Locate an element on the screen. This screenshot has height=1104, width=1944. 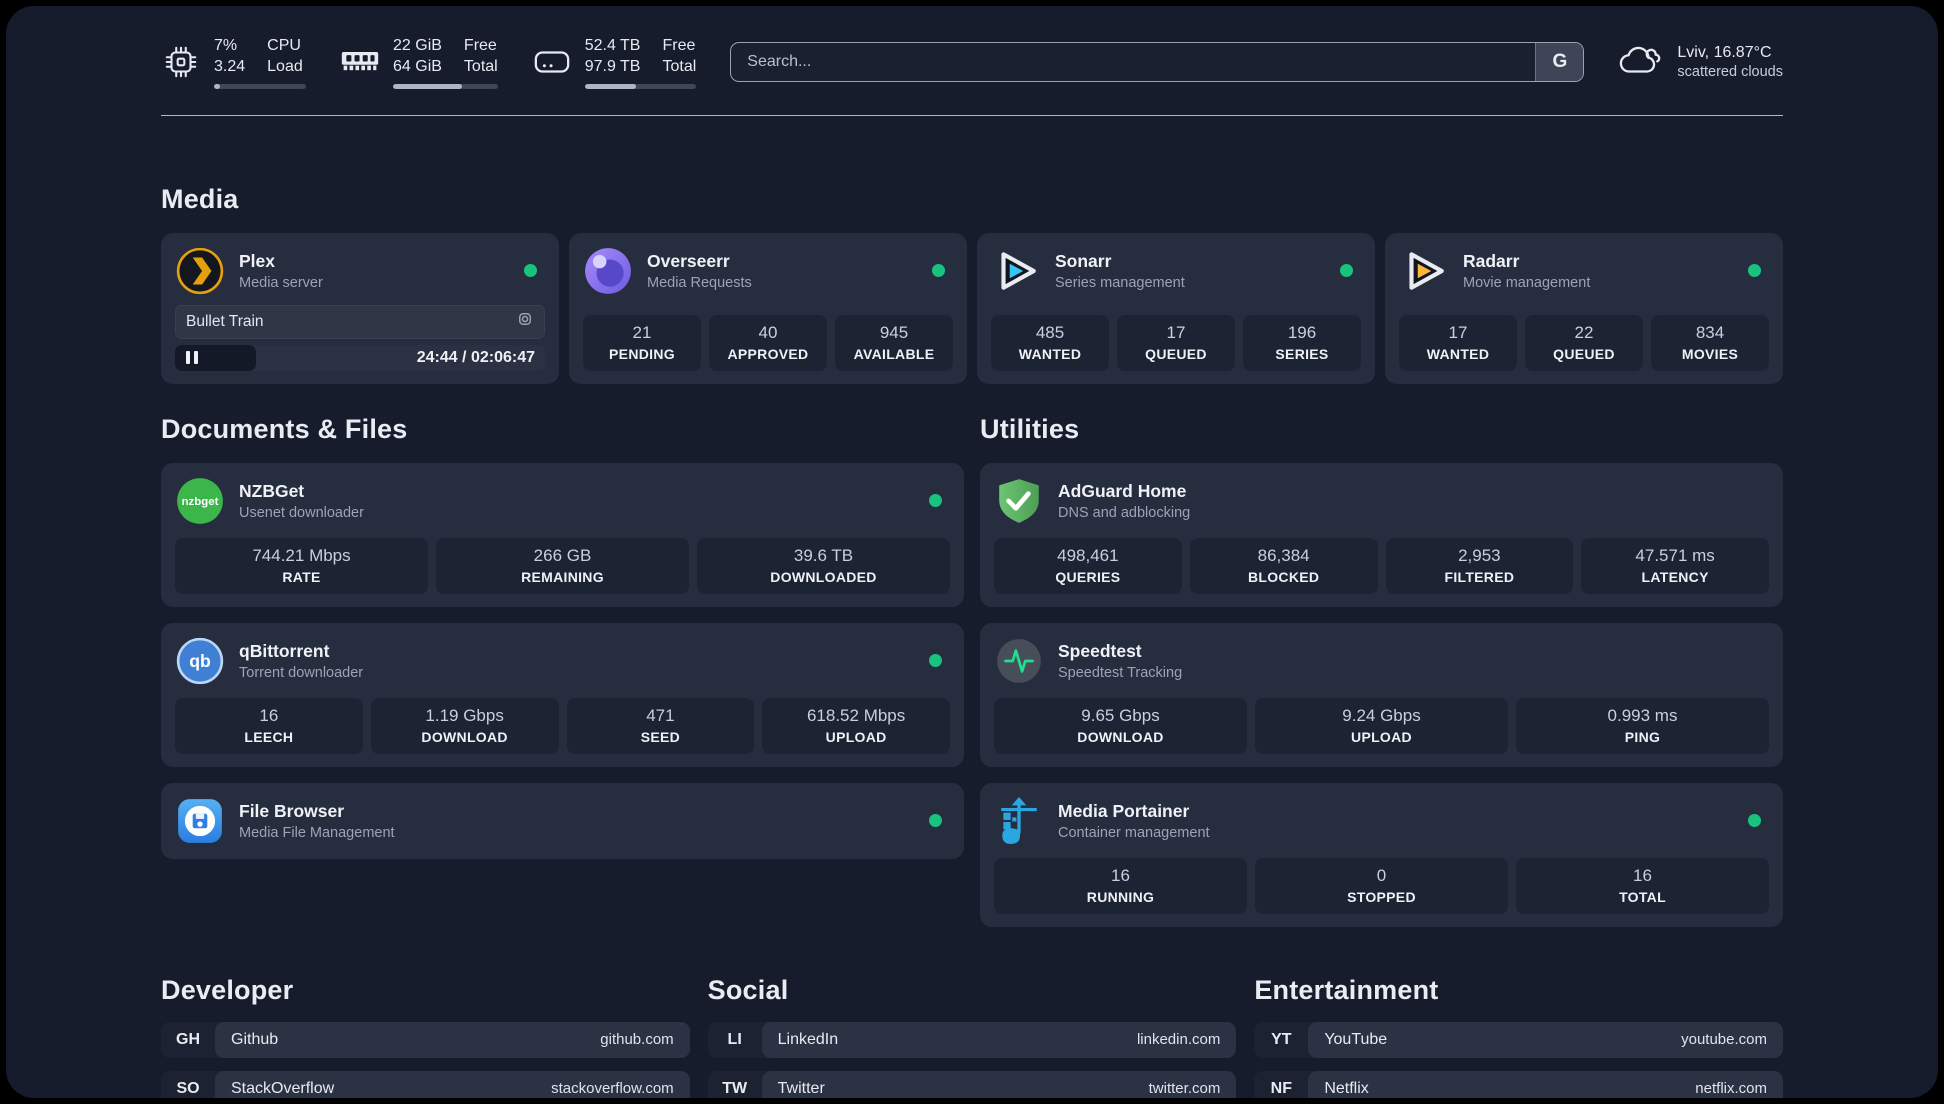
app-title: qBittorrent is located at coordinates (284, 650).